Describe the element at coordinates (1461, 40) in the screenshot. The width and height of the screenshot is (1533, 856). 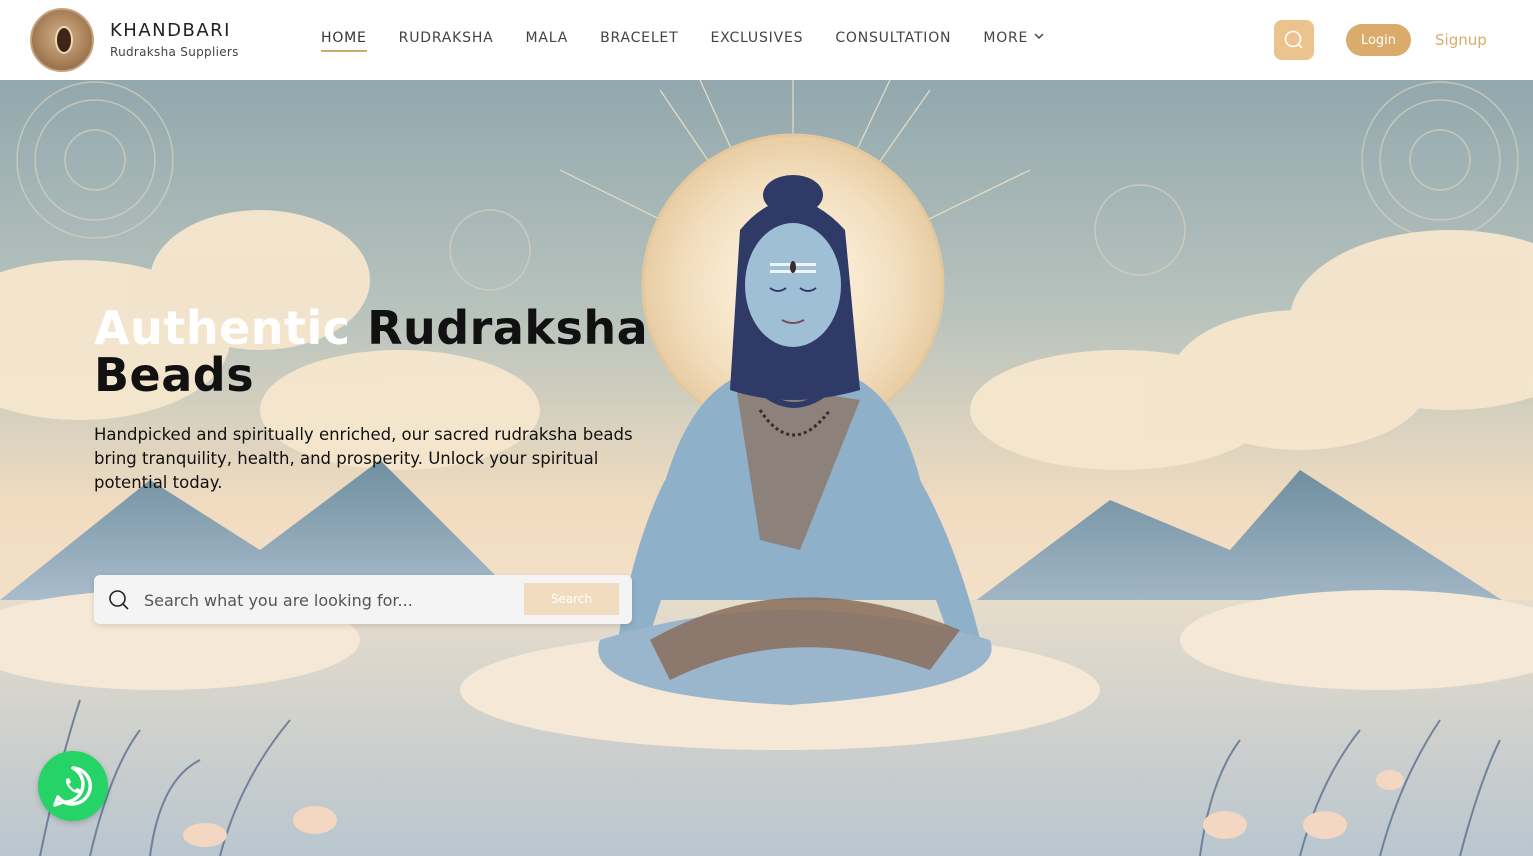
I see `signup-link: Signup` at that location.